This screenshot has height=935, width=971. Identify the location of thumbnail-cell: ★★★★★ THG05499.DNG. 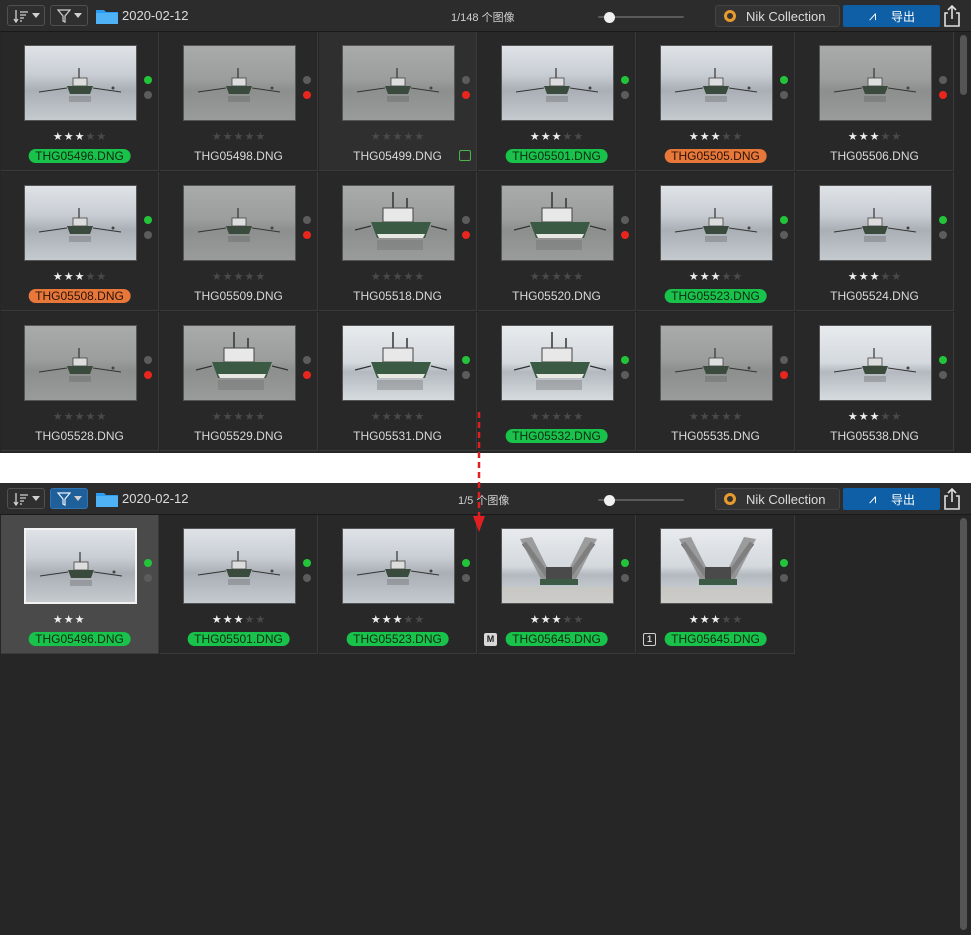
(398, 101).